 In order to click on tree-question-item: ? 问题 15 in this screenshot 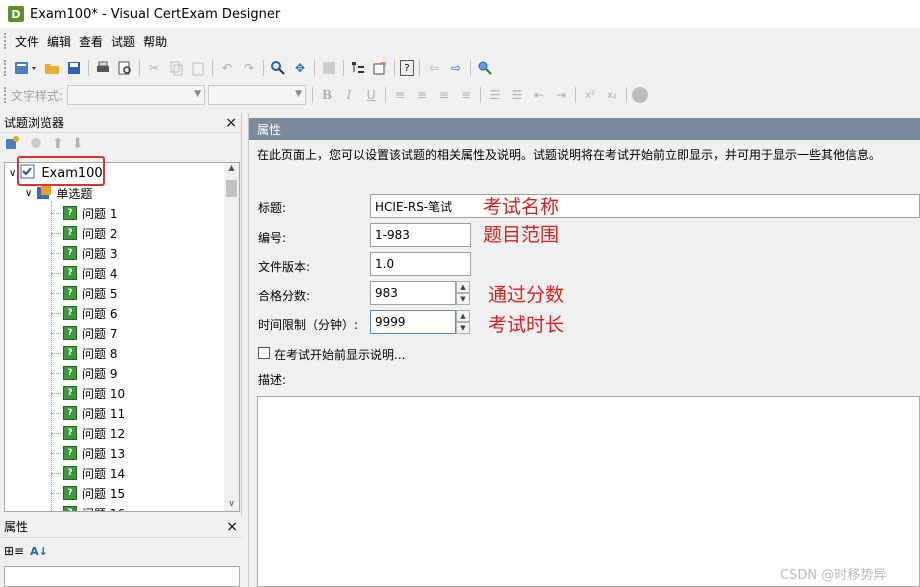, I will do `click(88, 493)`.